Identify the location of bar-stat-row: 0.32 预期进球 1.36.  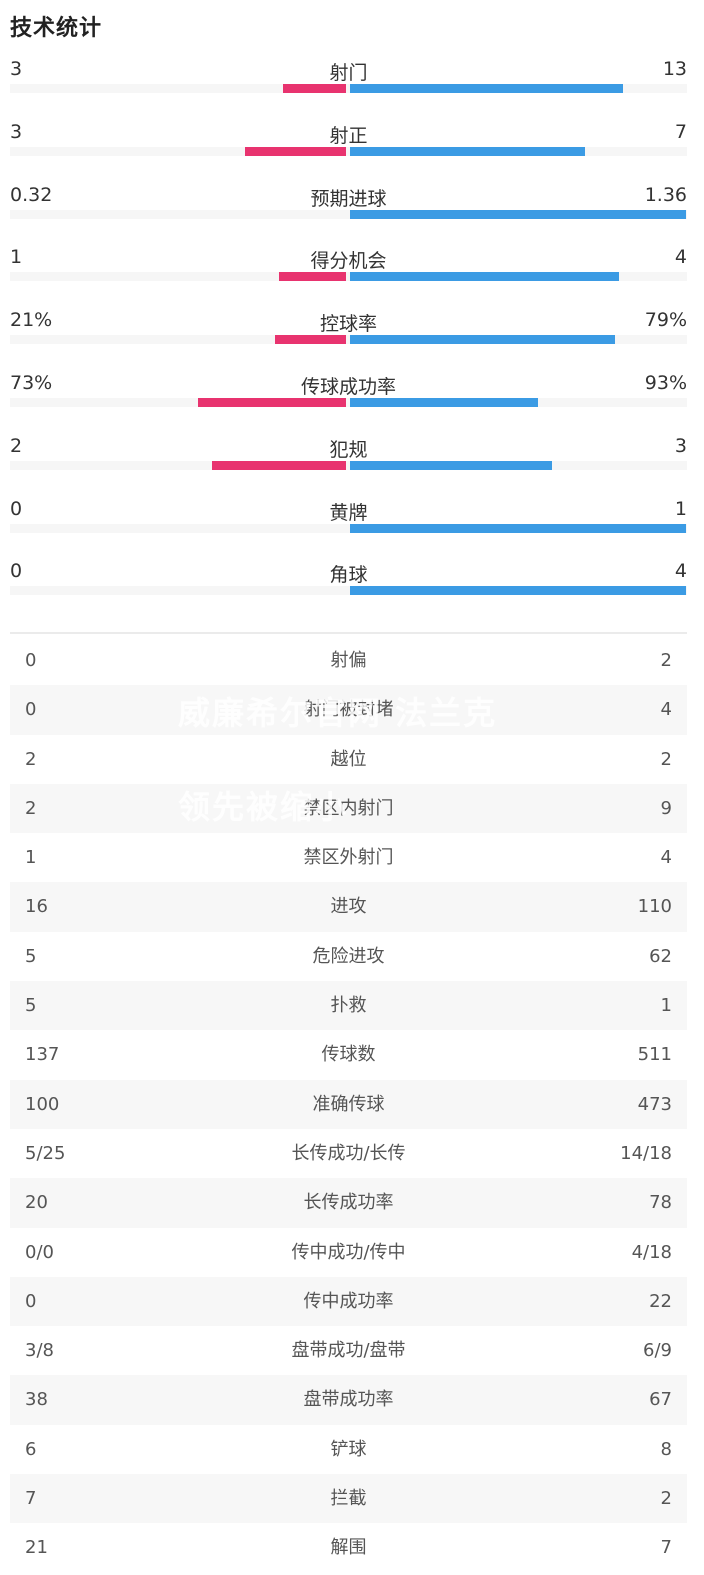
(348, 216).